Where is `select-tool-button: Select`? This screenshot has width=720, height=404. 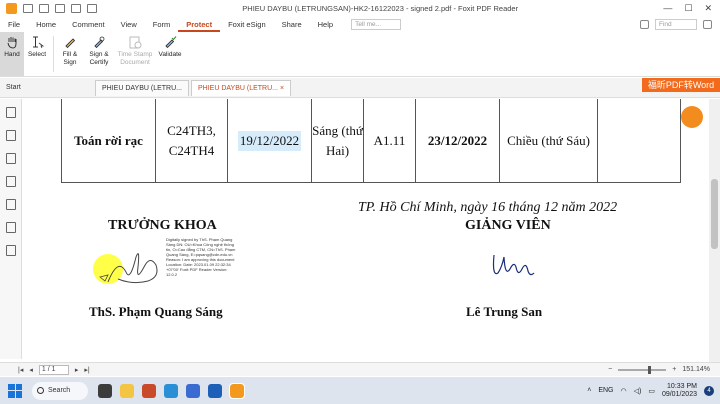 select-tool-button: Select is located at coordinates (37, 54).